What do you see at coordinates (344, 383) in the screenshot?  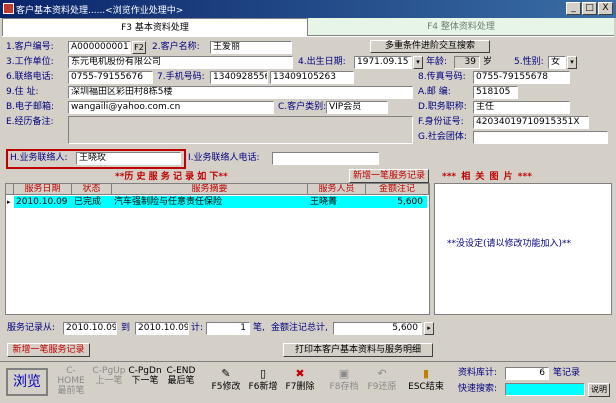 I see `save-button: ▣ F8存档` at bounding box center [344, 383].